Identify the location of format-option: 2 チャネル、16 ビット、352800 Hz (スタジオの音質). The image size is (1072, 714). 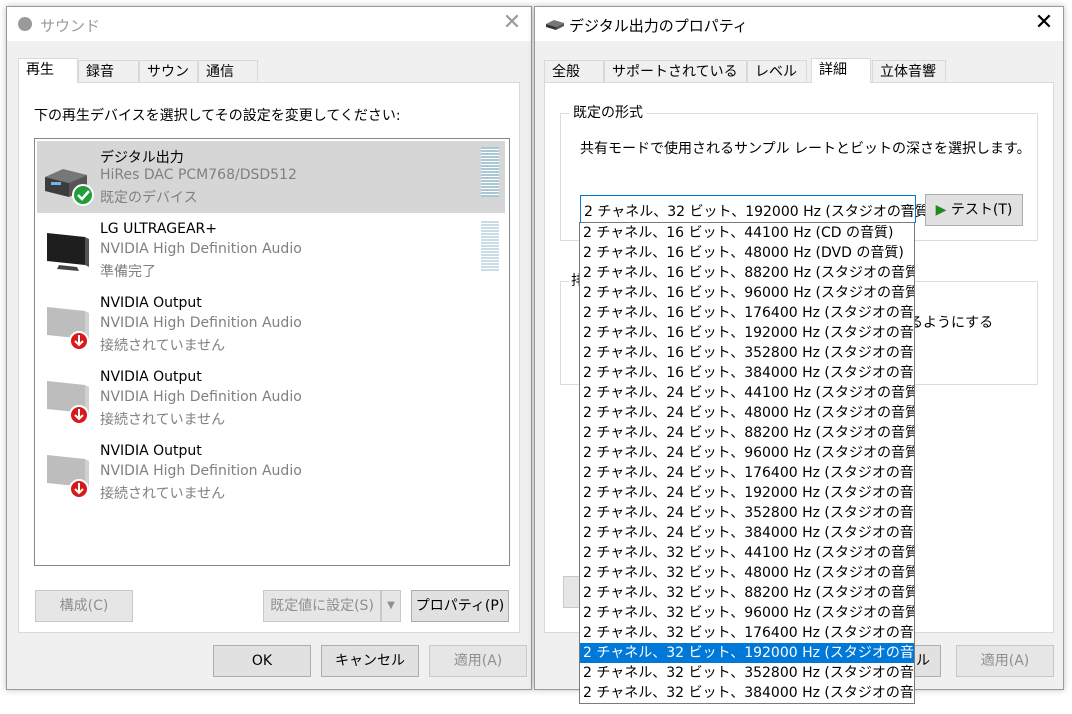
(747, 353).